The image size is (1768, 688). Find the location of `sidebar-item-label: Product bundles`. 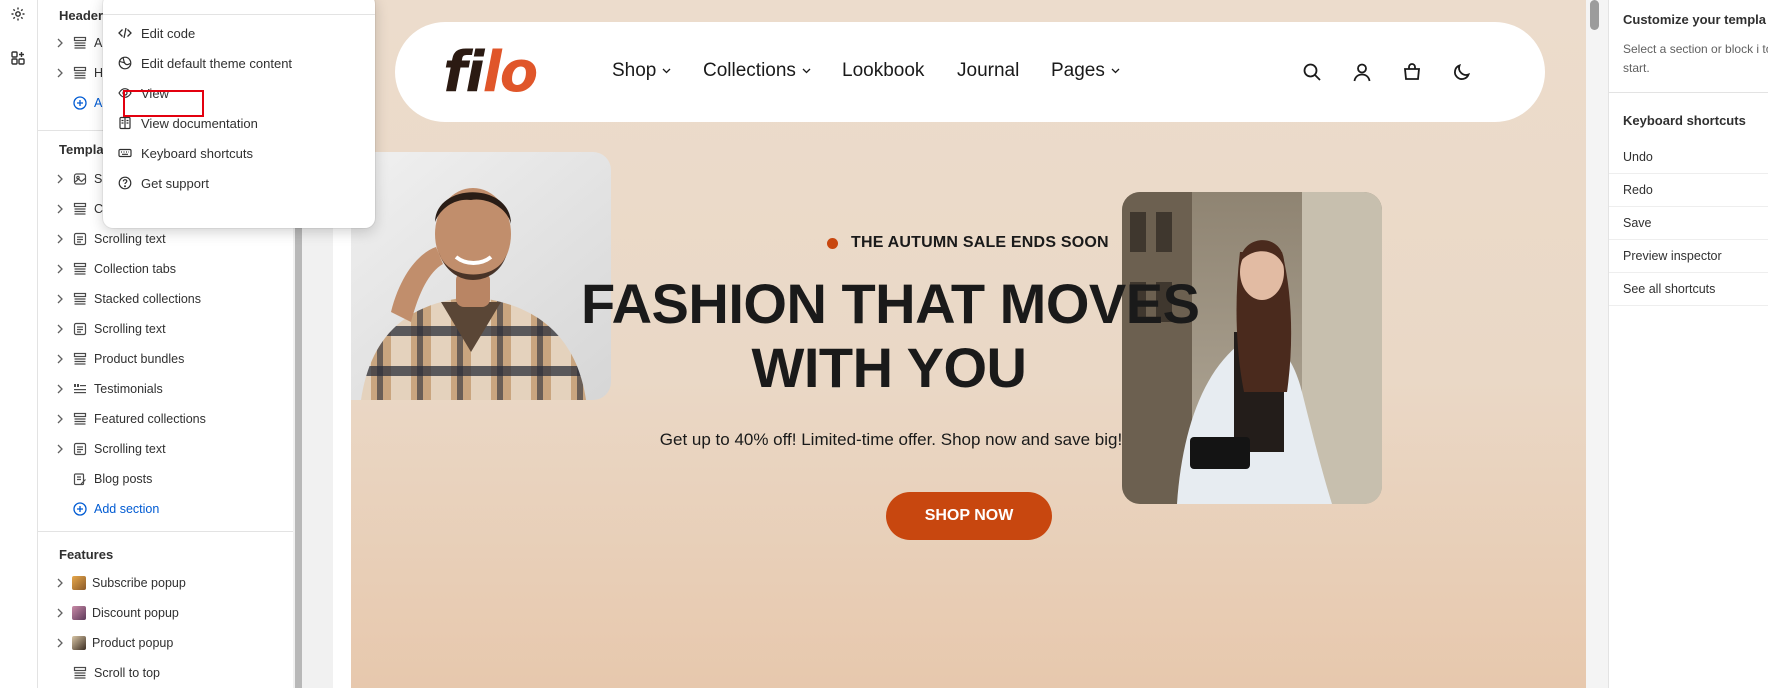

sidebar-item-label: Product bundles is located at coordinates (139, 359).